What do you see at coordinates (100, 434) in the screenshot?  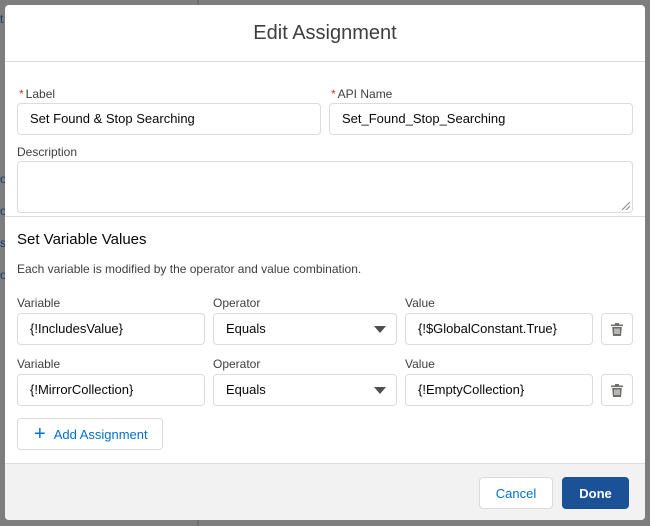 I see `add-assignment-label: Add Assignment` at bounding box center [100, 434].